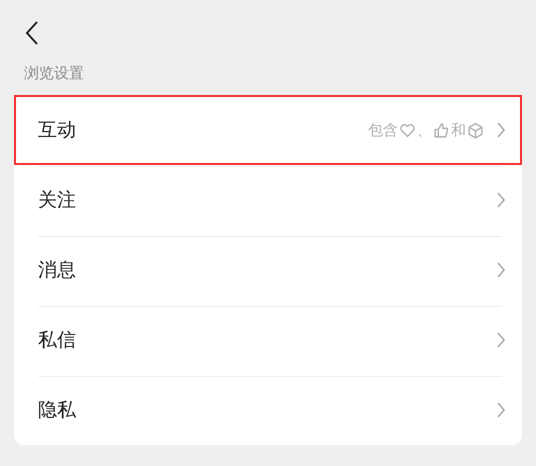 The height and width of the screenshot is (466, 536). I want to click on row-label: 关注, so click(57, 200).